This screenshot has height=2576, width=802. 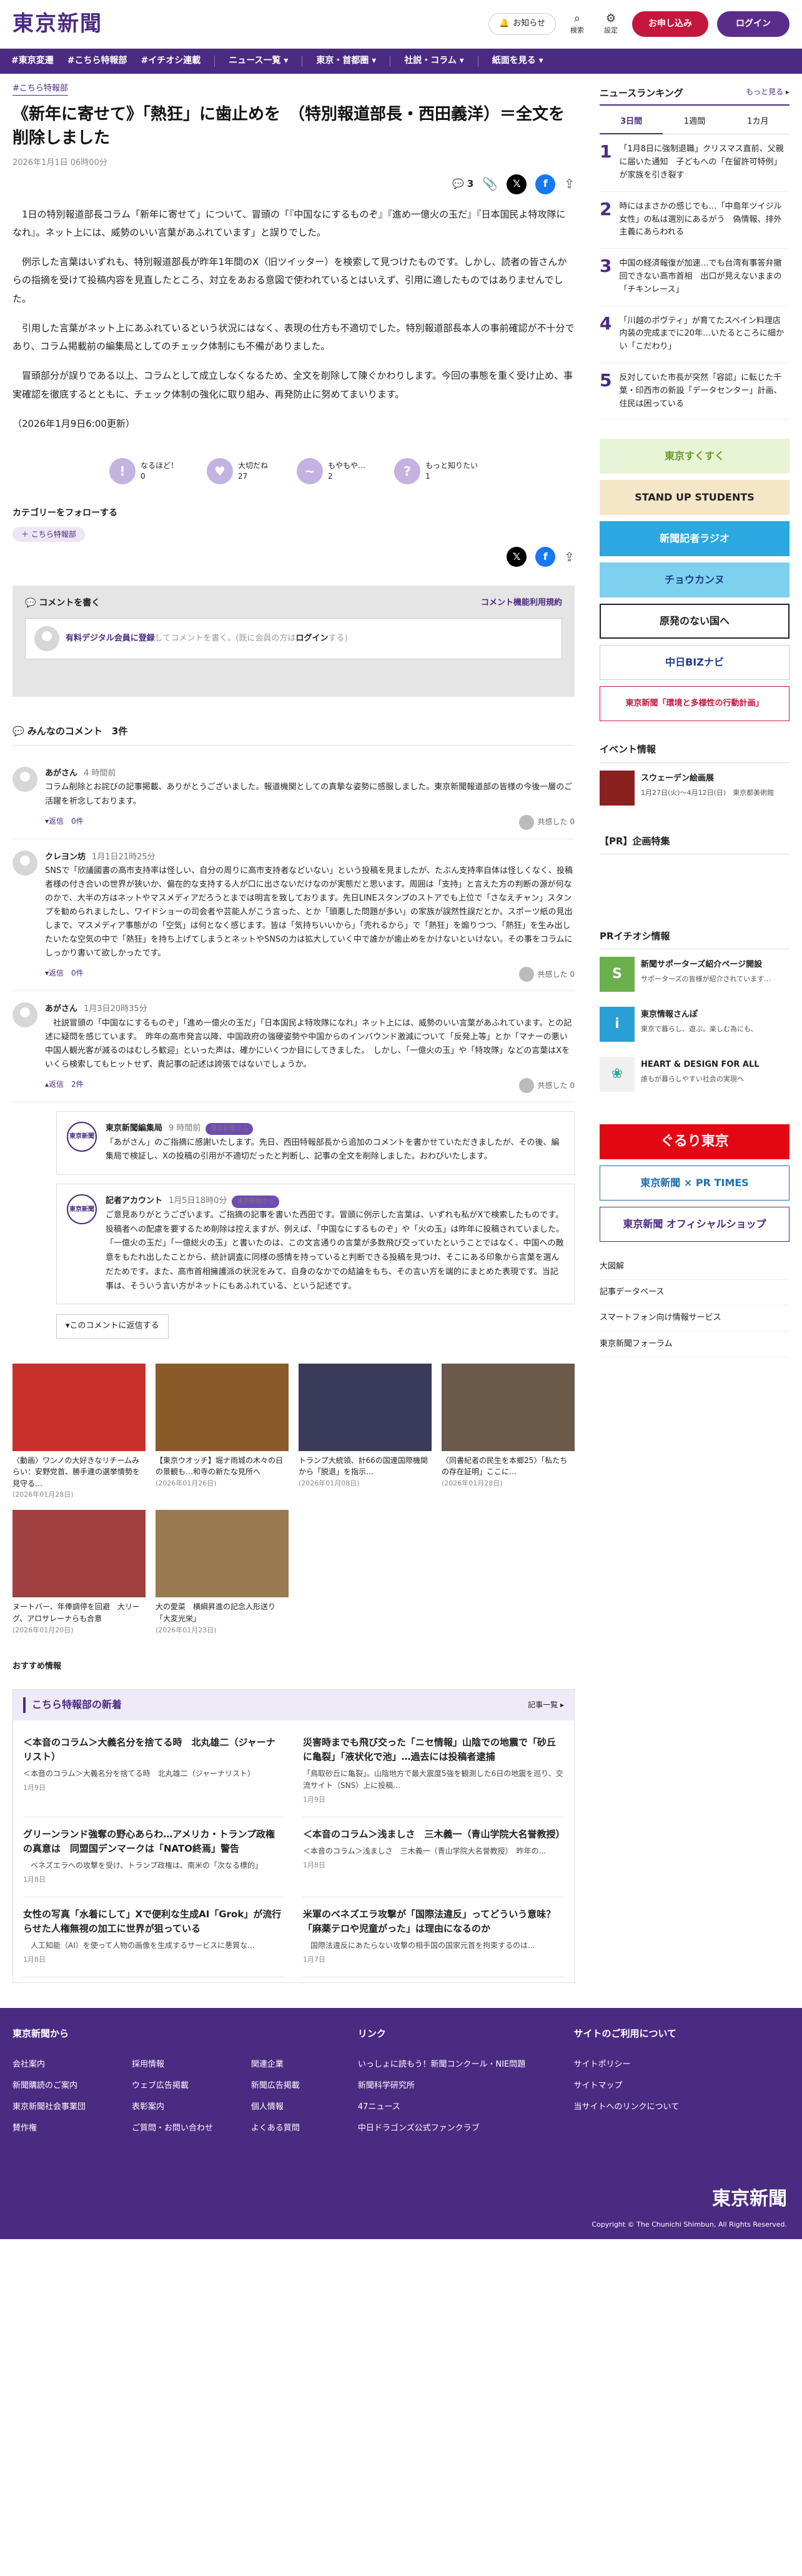 What do you see at coordinates (304, 2128) in the screenshot?
I see `footer-link: よくある質問` at bounding box center [304, 2128].